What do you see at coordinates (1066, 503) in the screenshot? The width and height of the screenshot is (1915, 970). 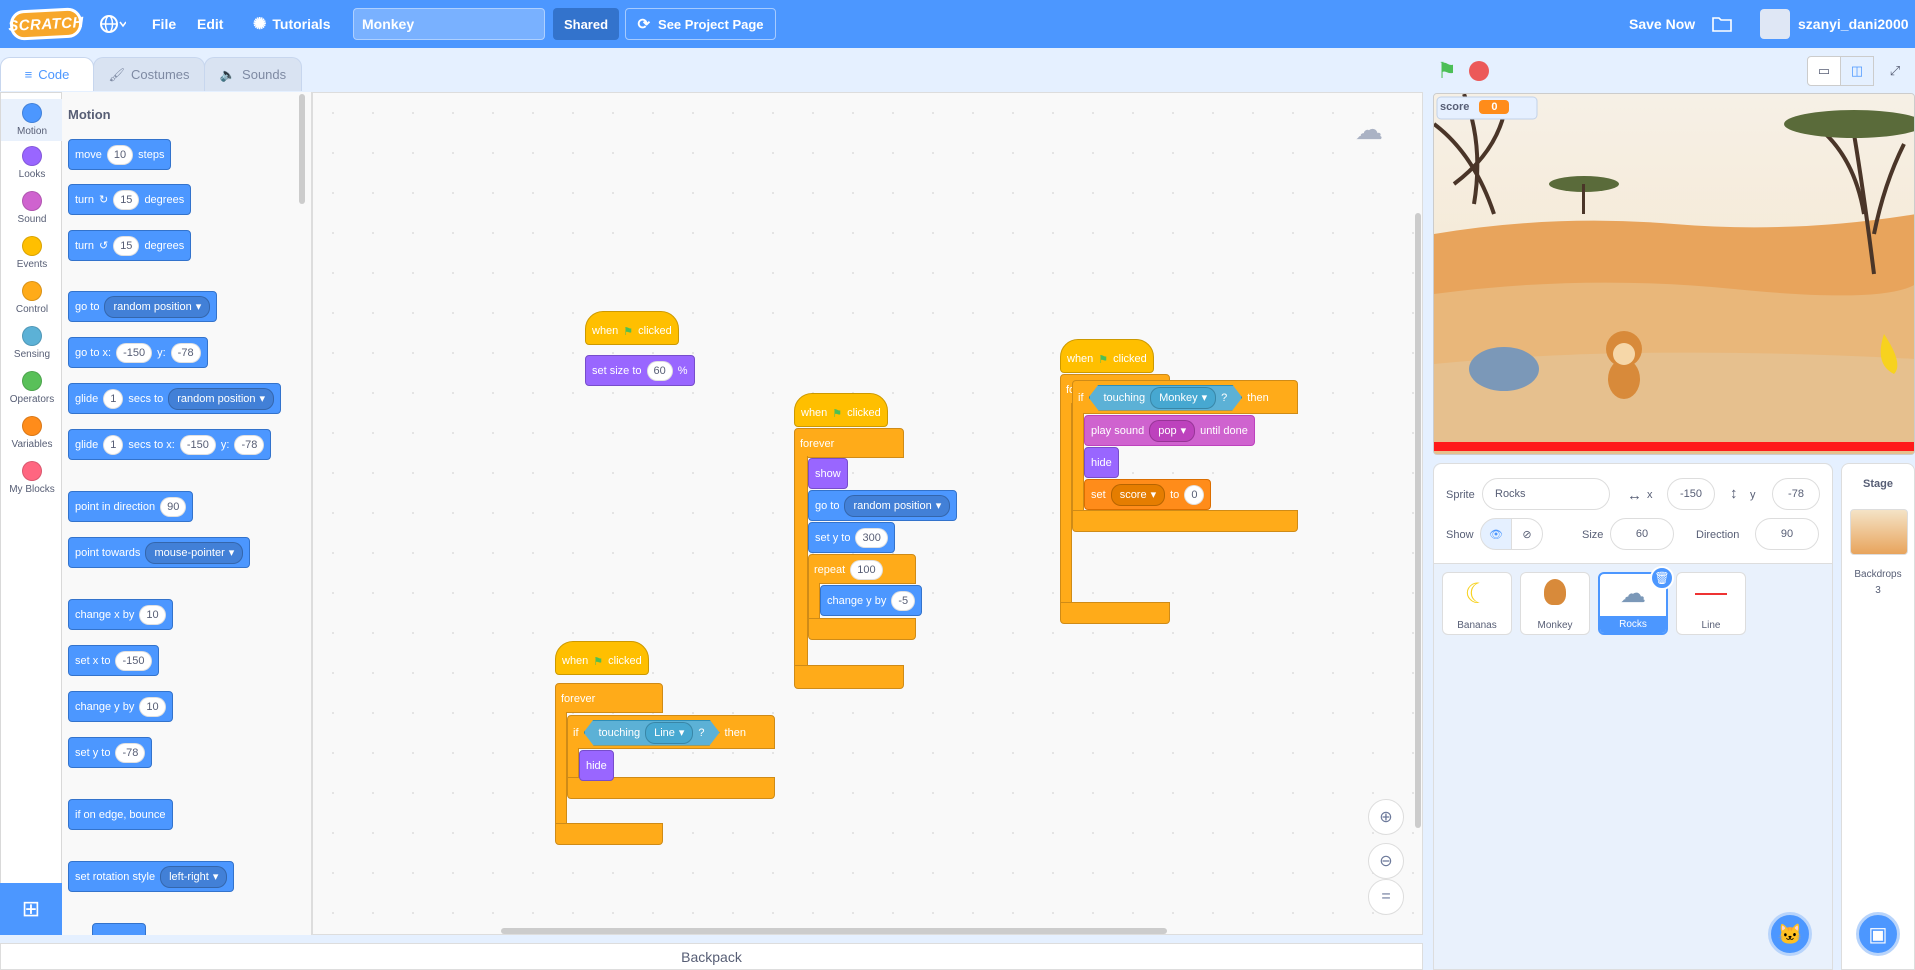 I see `forever-arm` at bounding box center [1066, 503].